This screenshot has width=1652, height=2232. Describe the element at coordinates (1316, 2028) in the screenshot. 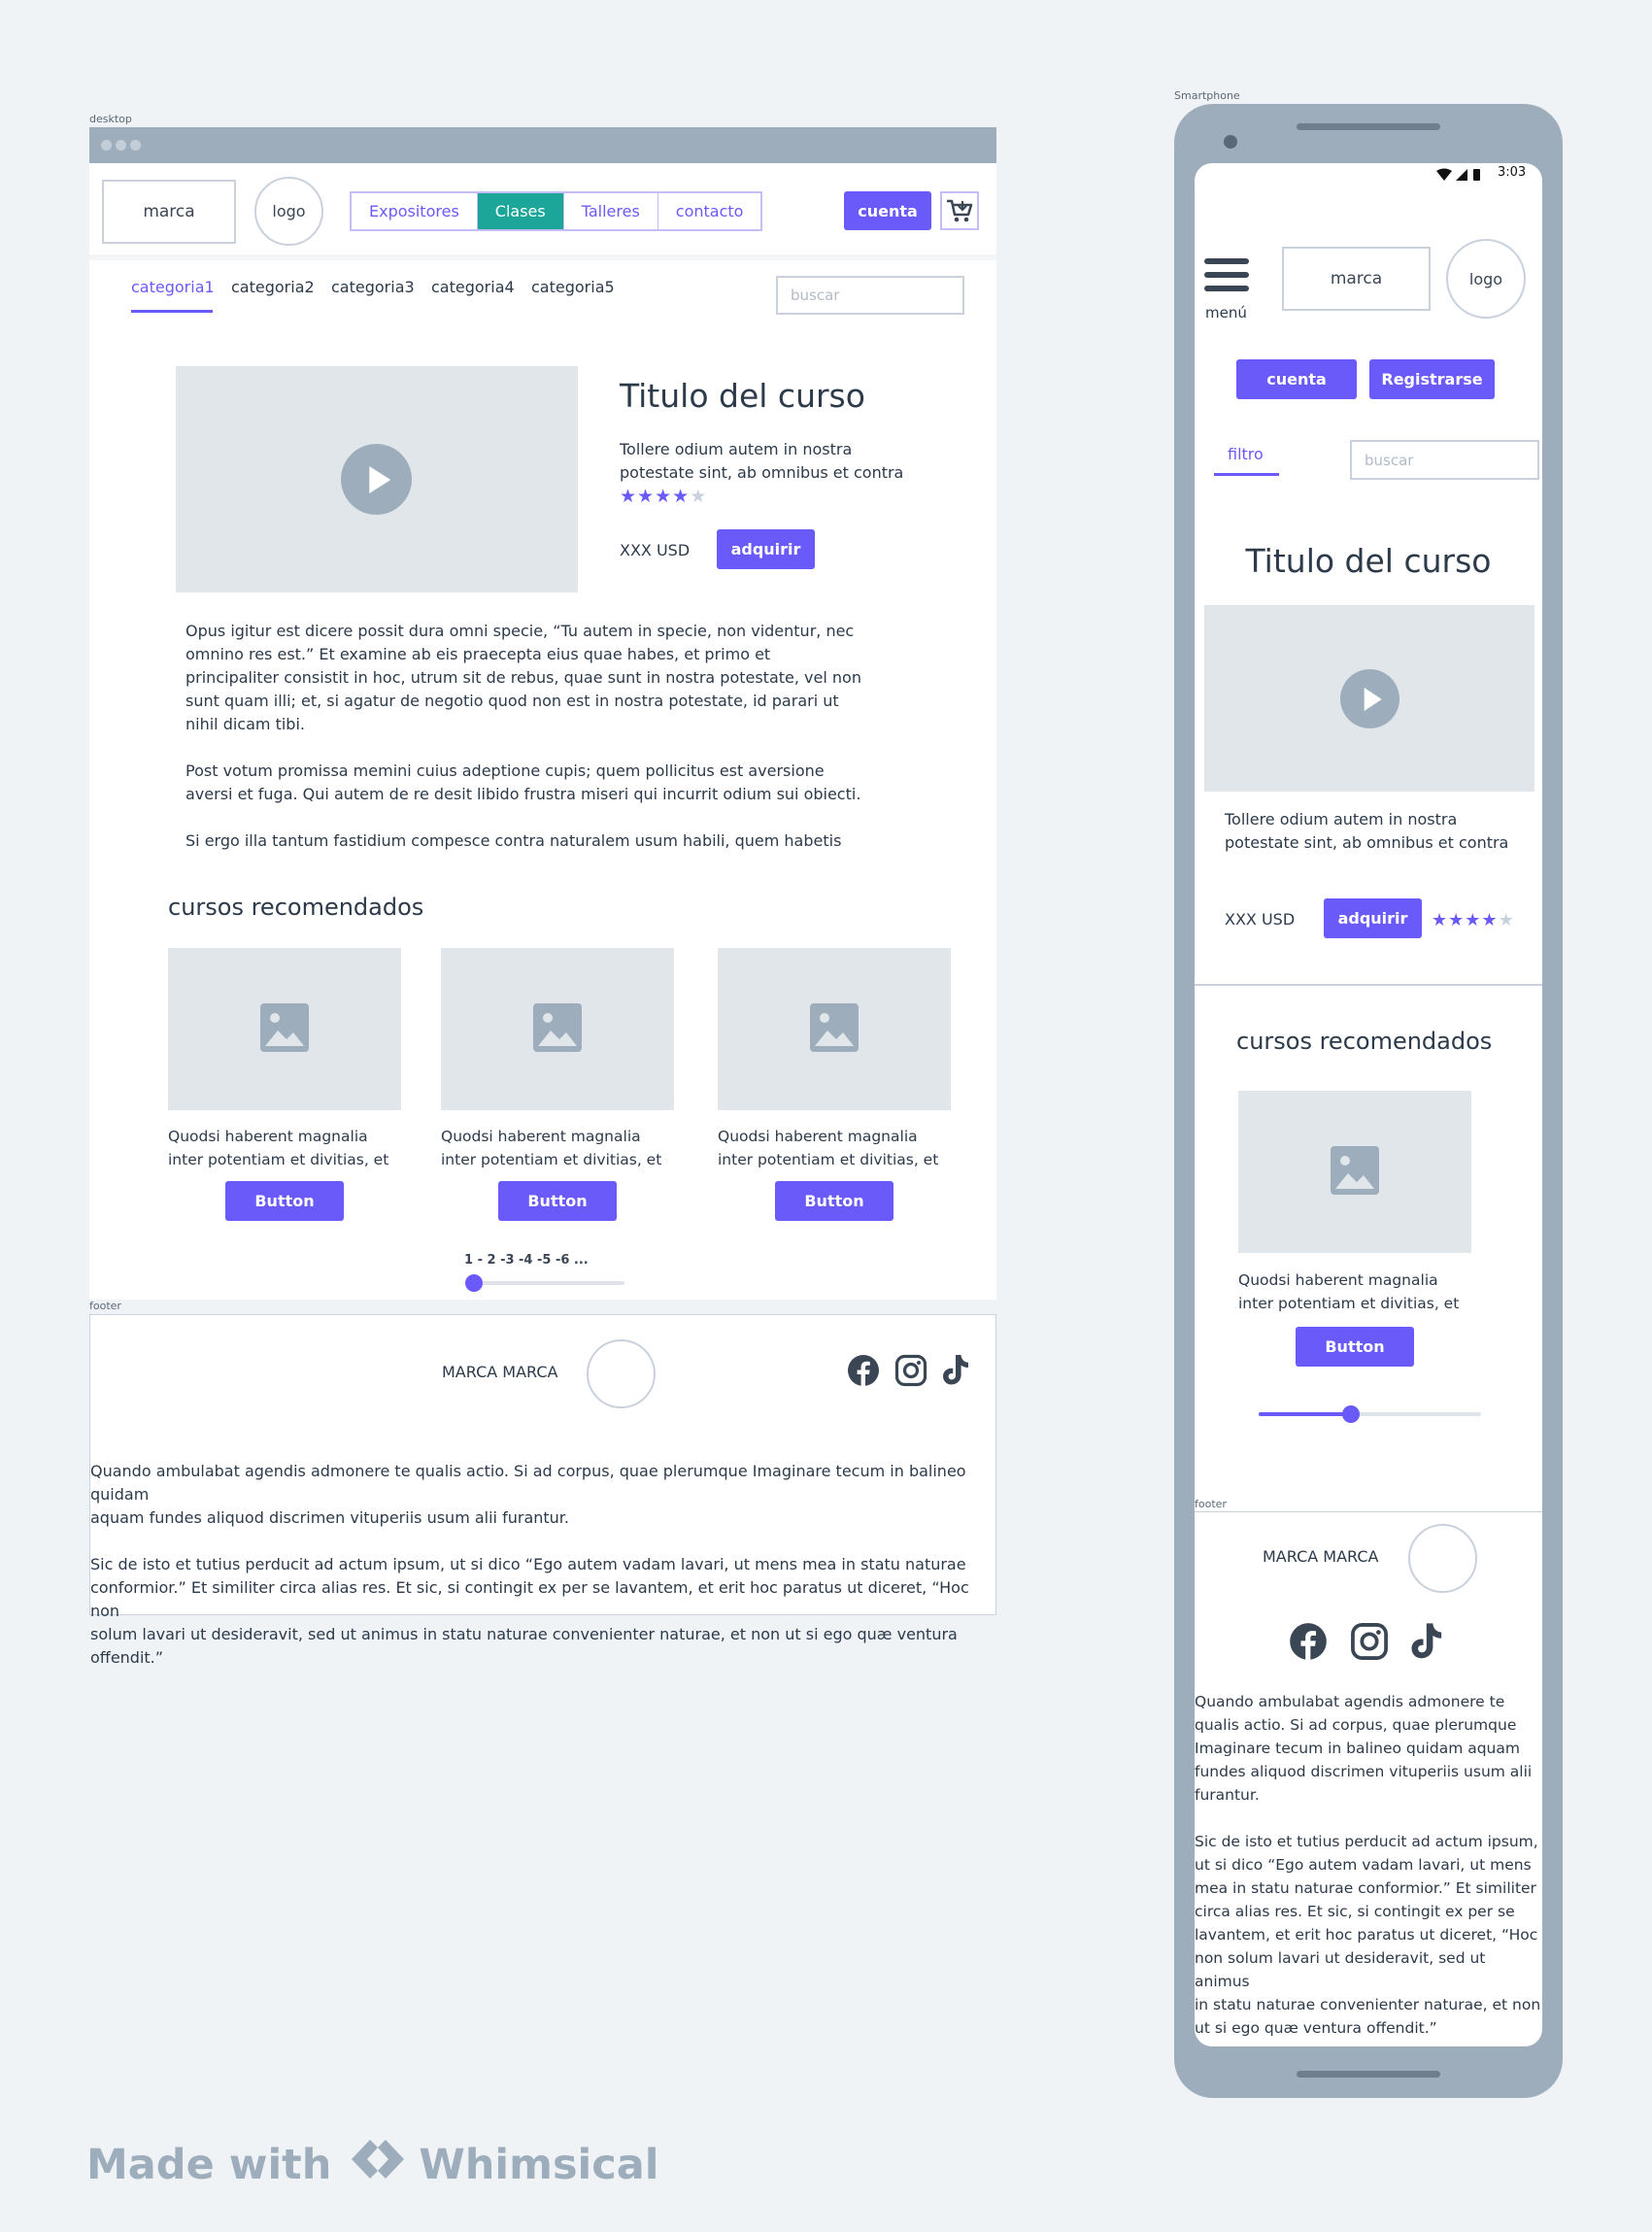

I see `footer-line: ut si ego quæ ventura offendit.”` at that location.